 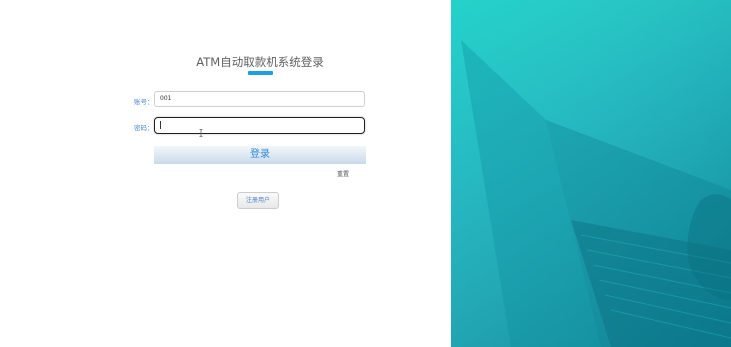 I want to click on password-input, so click(x=259, y=125).